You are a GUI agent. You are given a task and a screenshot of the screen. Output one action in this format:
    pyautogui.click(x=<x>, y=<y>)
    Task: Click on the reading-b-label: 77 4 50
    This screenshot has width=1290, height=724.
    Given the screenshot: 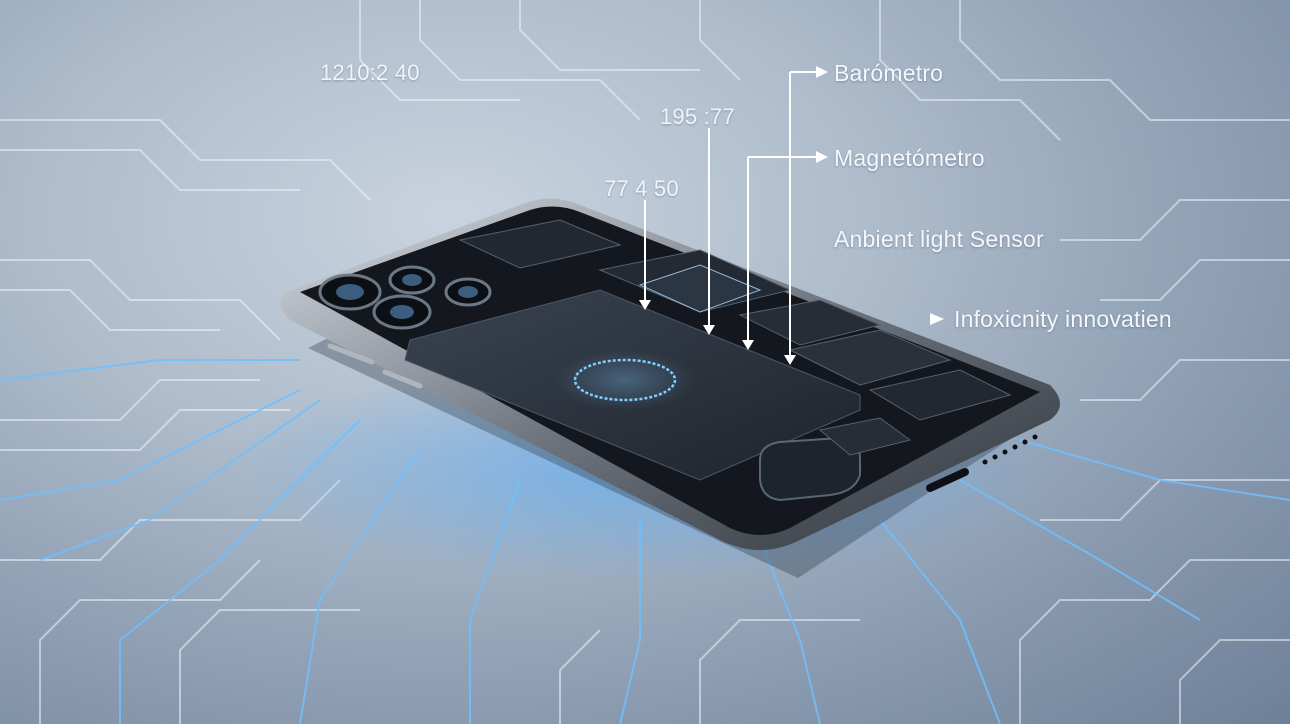 What is the action you would take?
    pyautogui.click(x=641, y=188)
    